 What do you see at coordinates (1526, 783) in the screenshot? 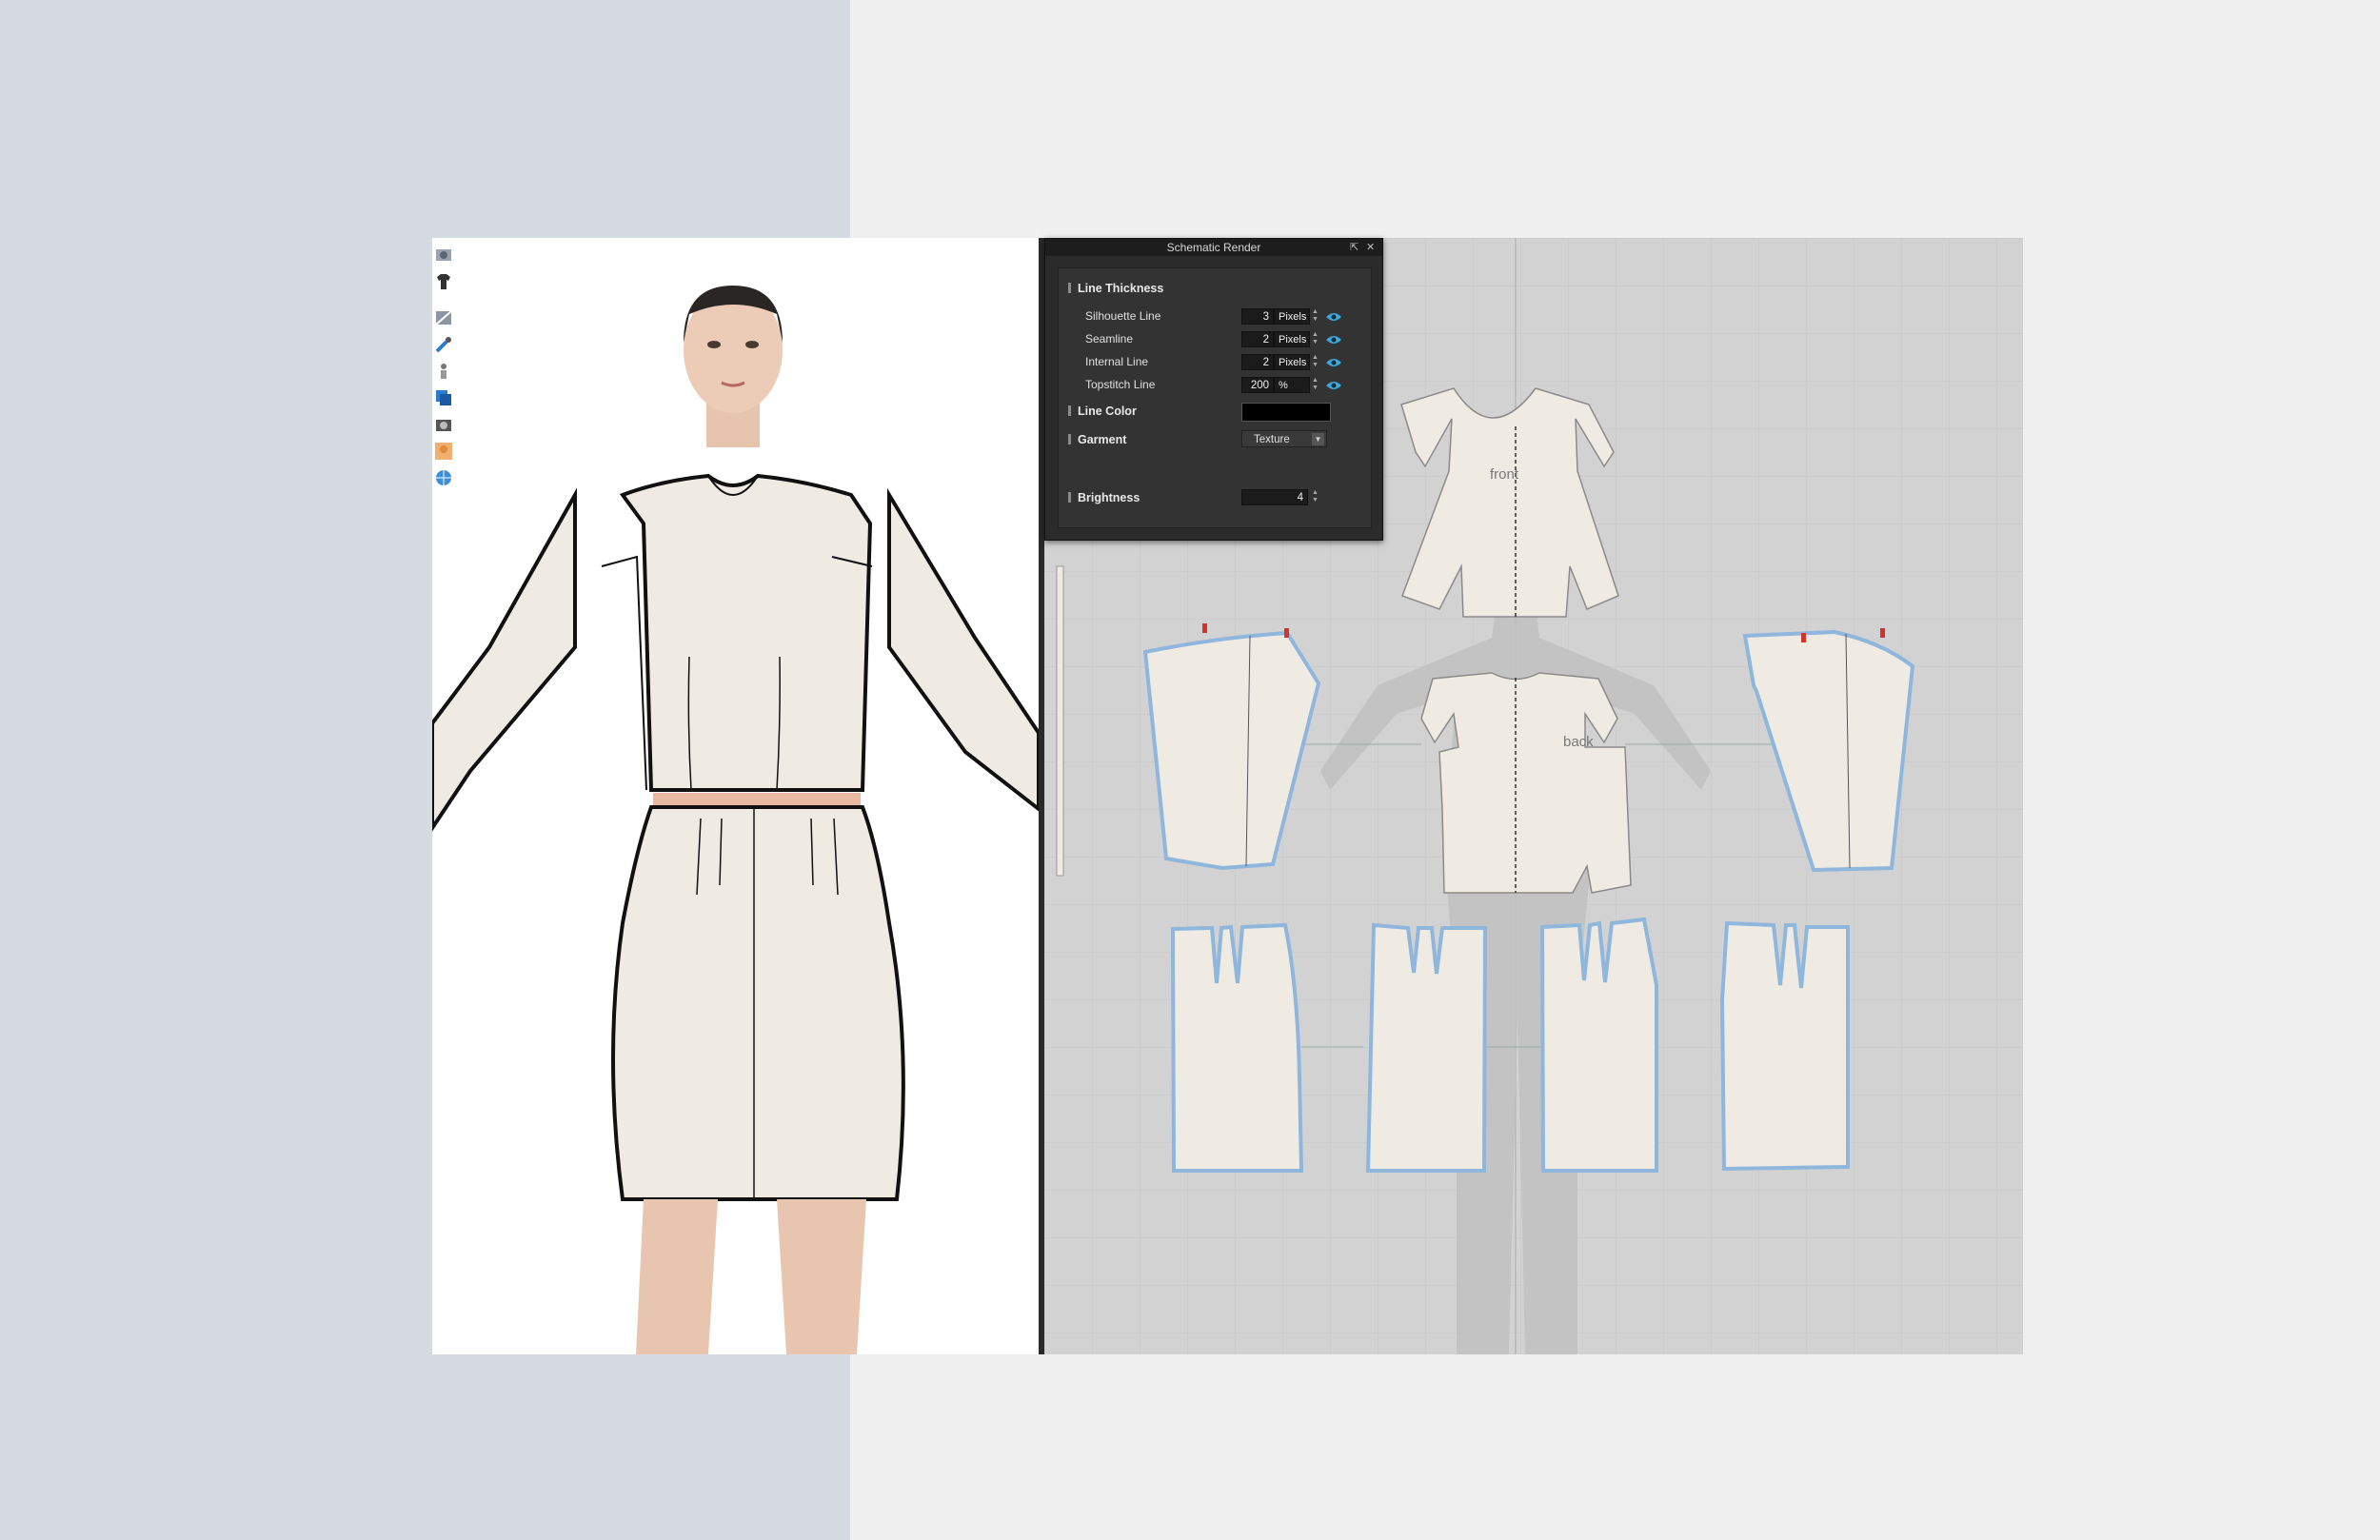
I see `back-bodice-piece` at bounding box center [1526, 783].